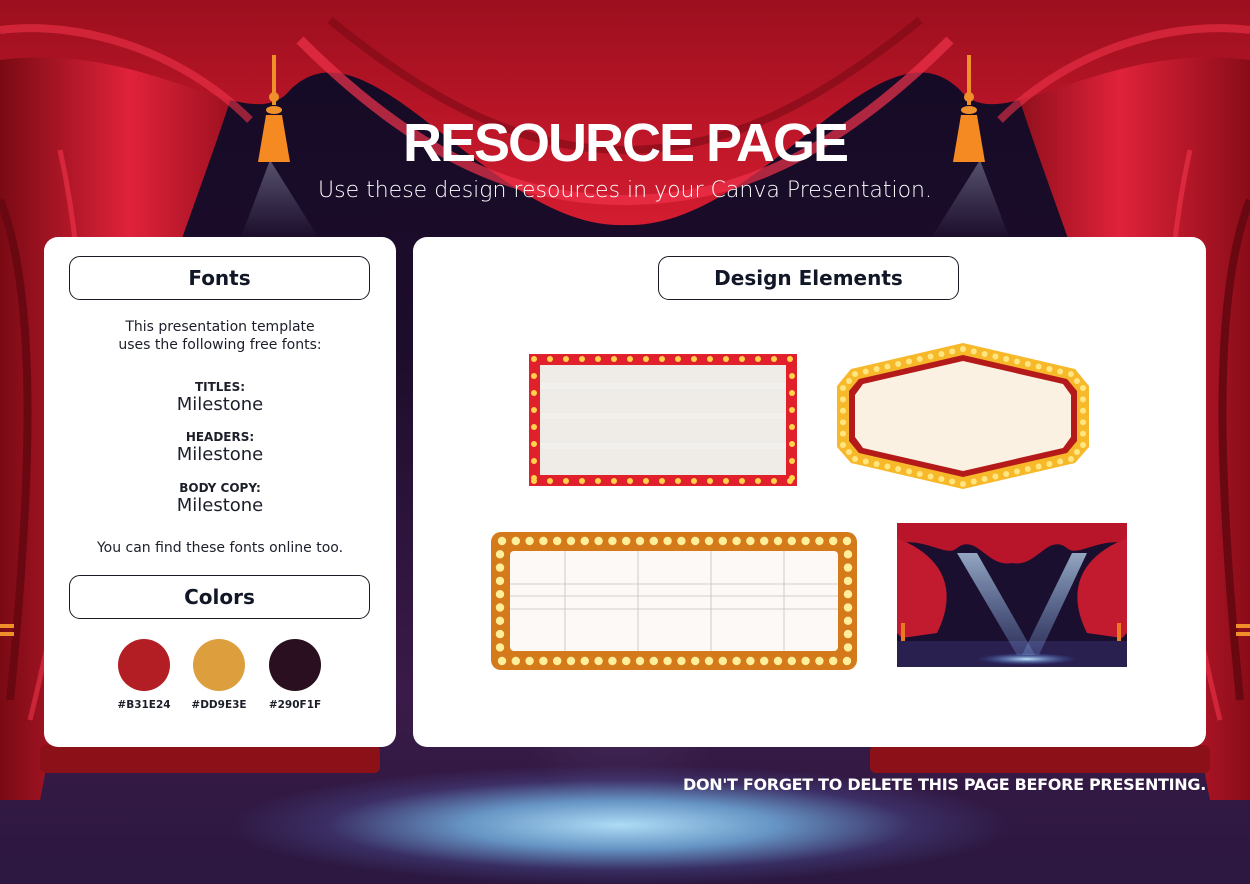  Describe the element at coordinates (663, 420) in the screenshot. I see `red-marquee-frame` at that location.